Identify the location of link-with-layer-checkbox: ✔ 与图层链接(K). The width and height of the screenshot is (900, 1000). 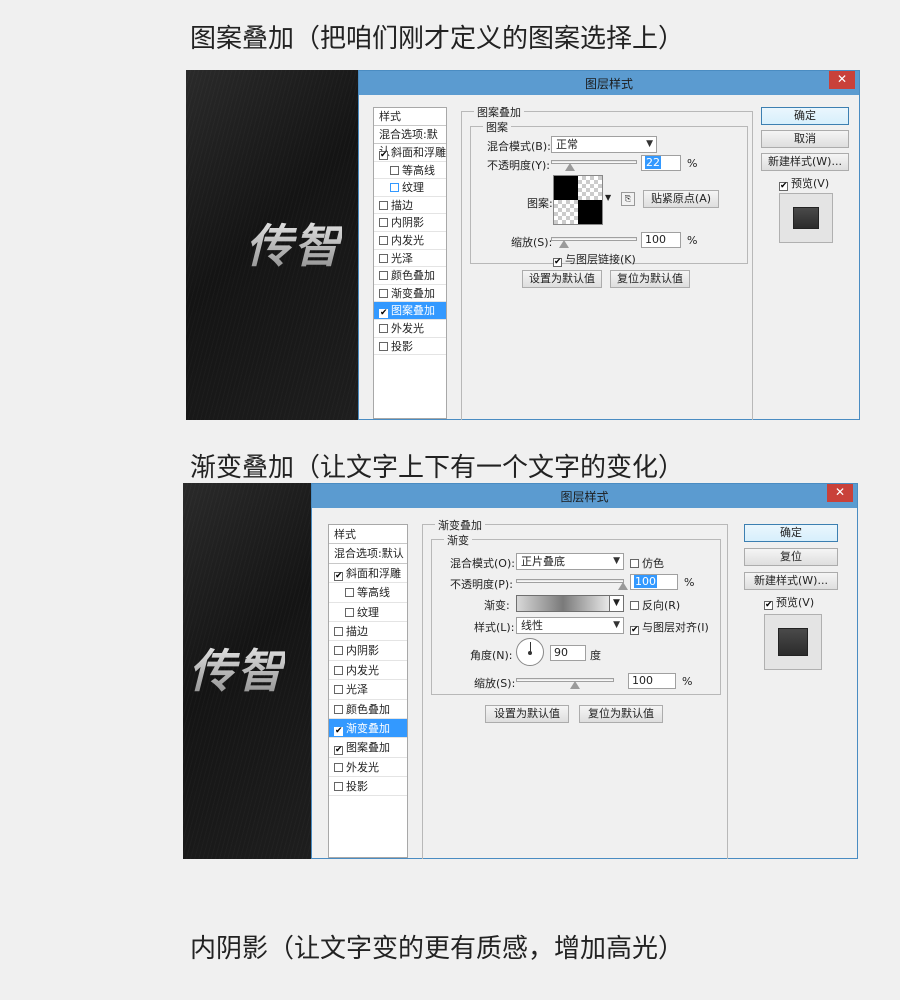
(594, 259).